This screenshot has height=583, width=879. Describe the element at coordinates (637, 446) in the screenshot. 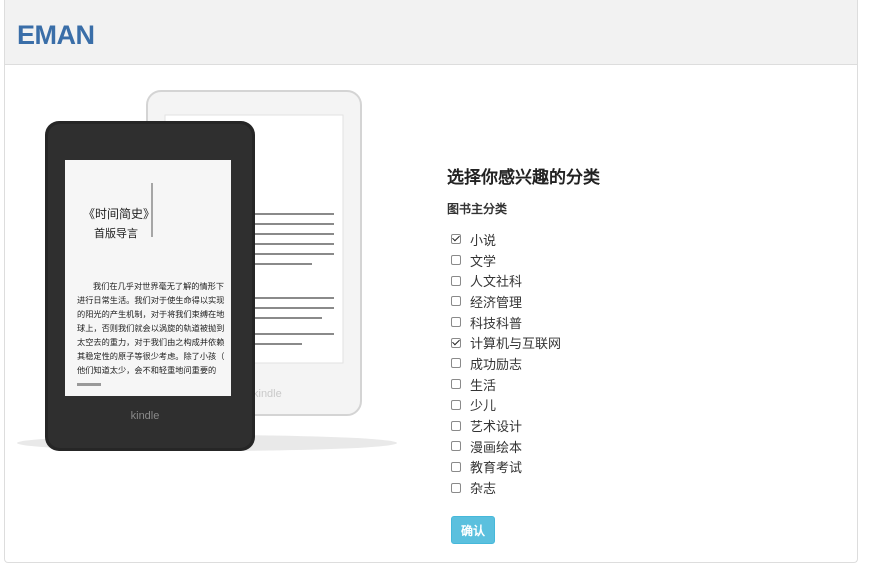

I see `category-option: 漫画绘本` at that location.